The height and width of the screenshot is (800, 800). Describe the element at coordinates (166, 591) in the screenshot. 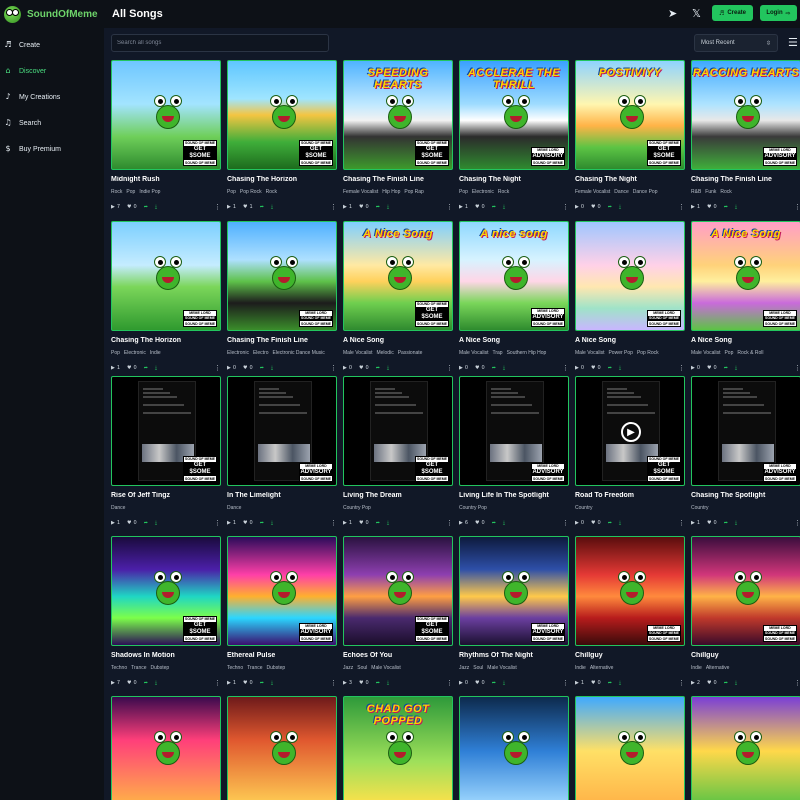

I see `song-cover: SOUND OF MEME GET $SOME SOUND OF MEME` at that location.